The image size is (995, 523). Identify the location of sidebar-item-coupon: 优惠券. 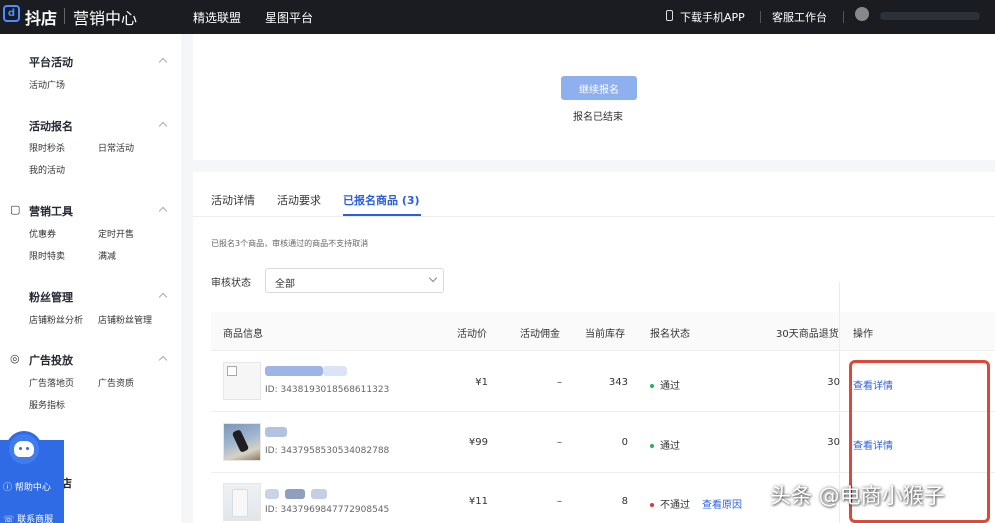
(42, 233).